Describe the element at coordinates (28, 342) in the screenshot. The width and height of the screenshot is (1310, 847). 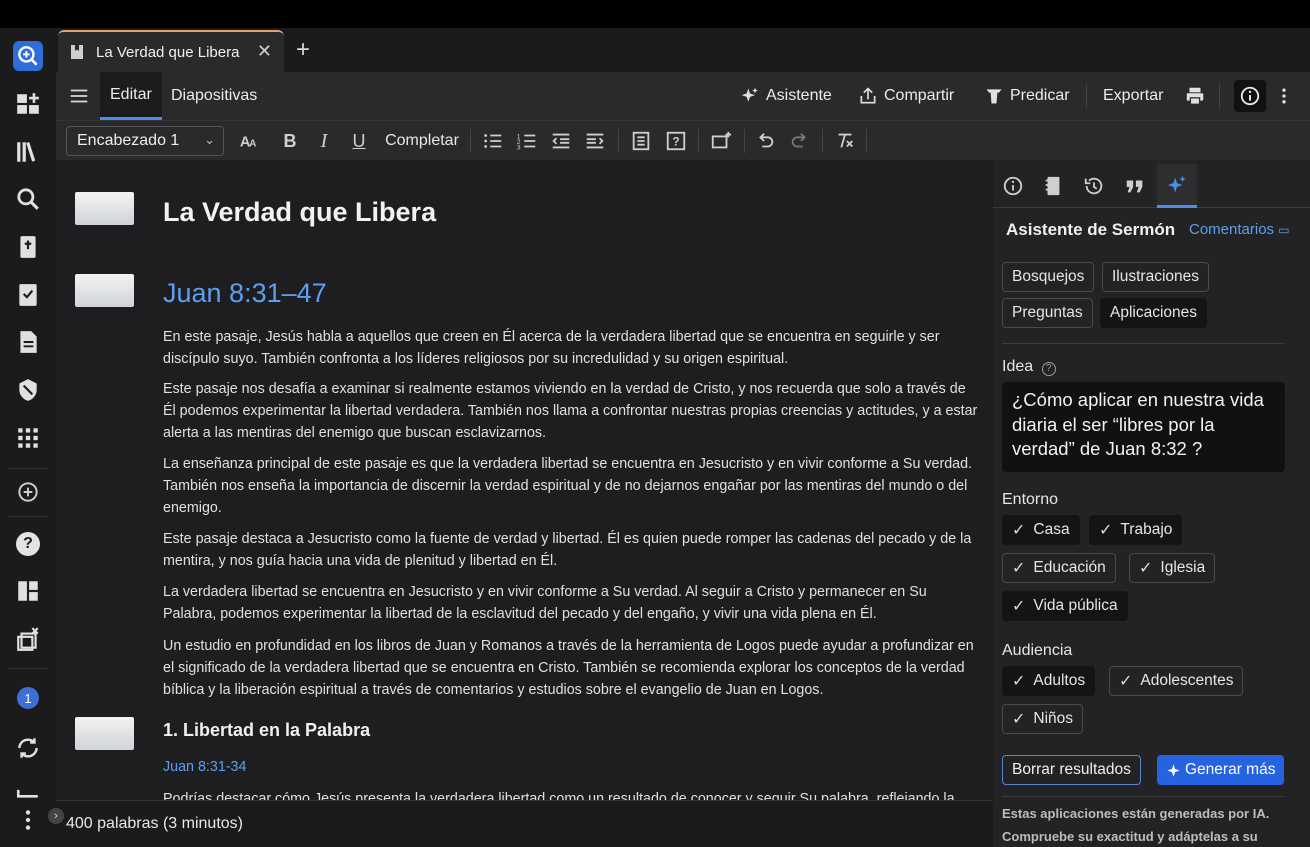
I see `document-icon` at that location.